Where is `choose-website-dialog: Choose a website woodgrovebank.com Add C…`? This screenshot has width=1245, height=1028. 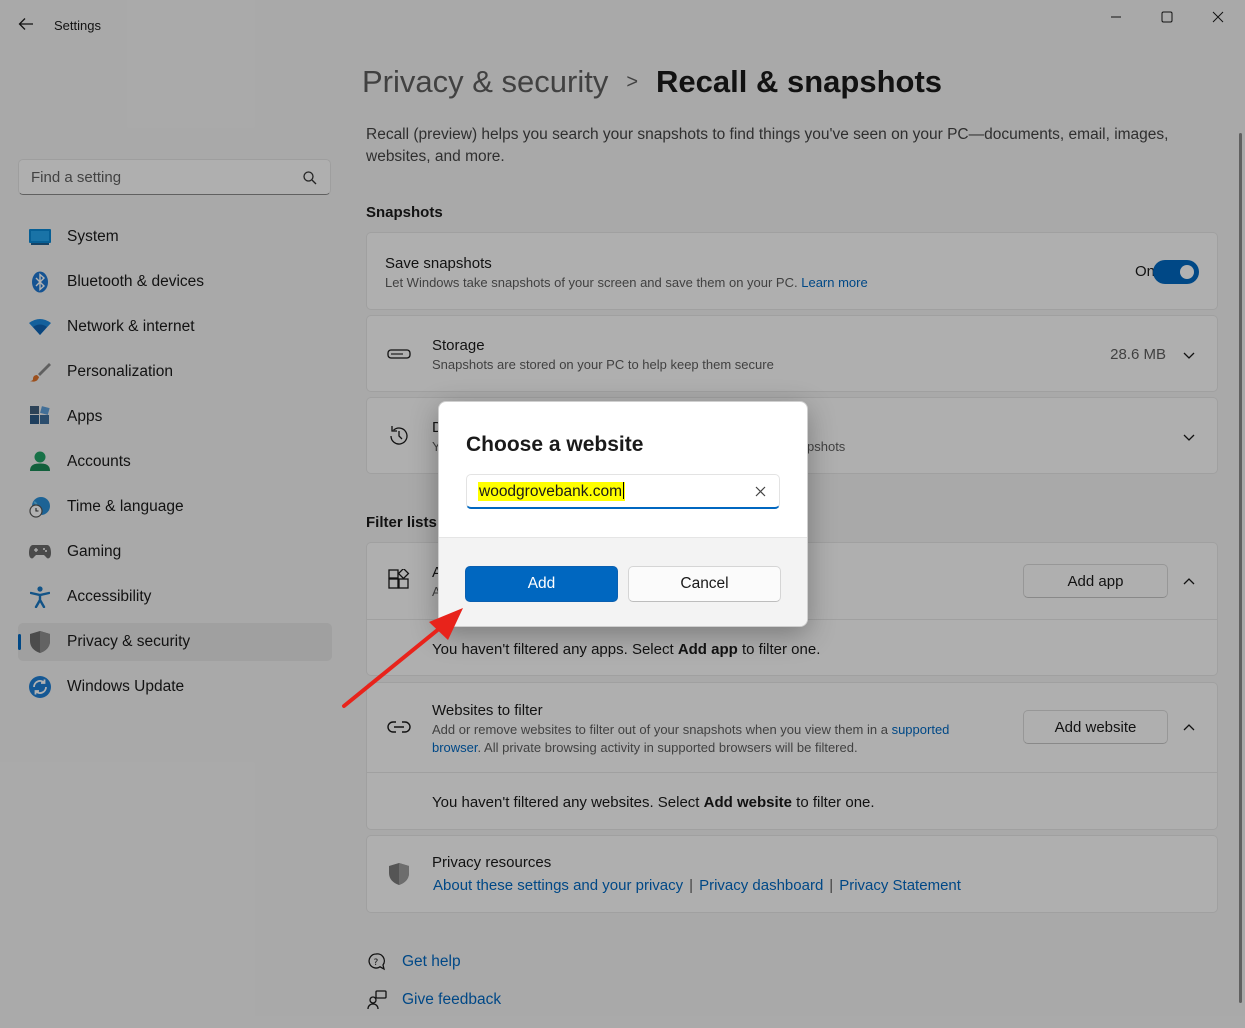
choose-website-dialog: Choose a website woodgrovebank.com Add C… is located at coordinates (623, 514).